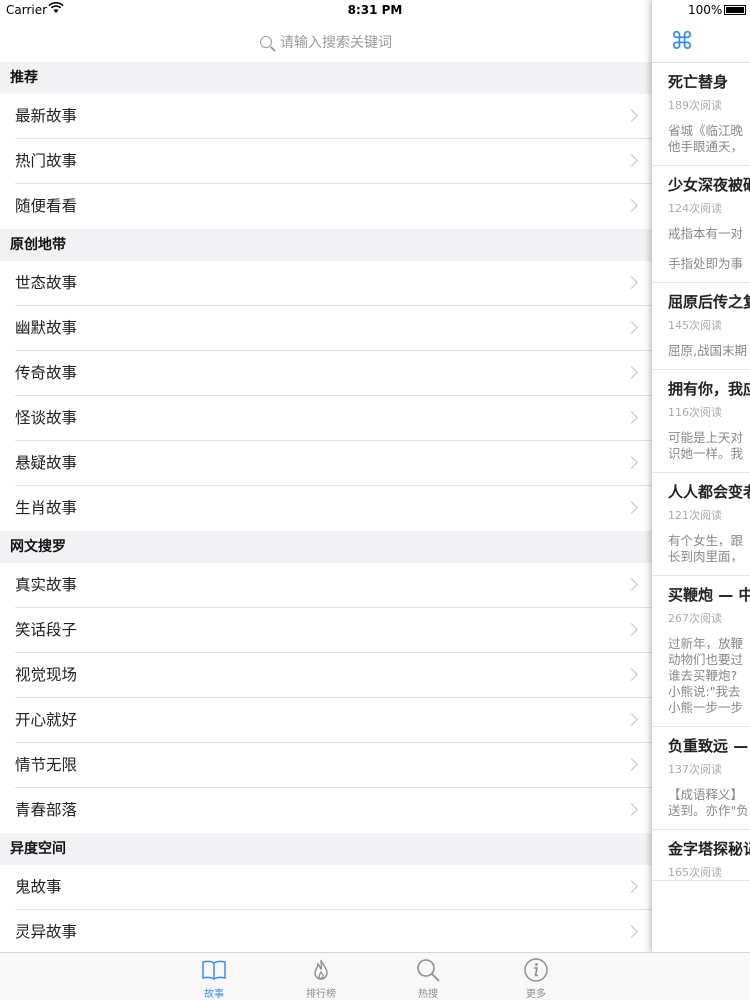  Describe the element at coordinates (701, 224) in the screenshot. I see `story-item: 少女深夜被砸 124次阅读戒指本有一对 手指处即为事` at that location.